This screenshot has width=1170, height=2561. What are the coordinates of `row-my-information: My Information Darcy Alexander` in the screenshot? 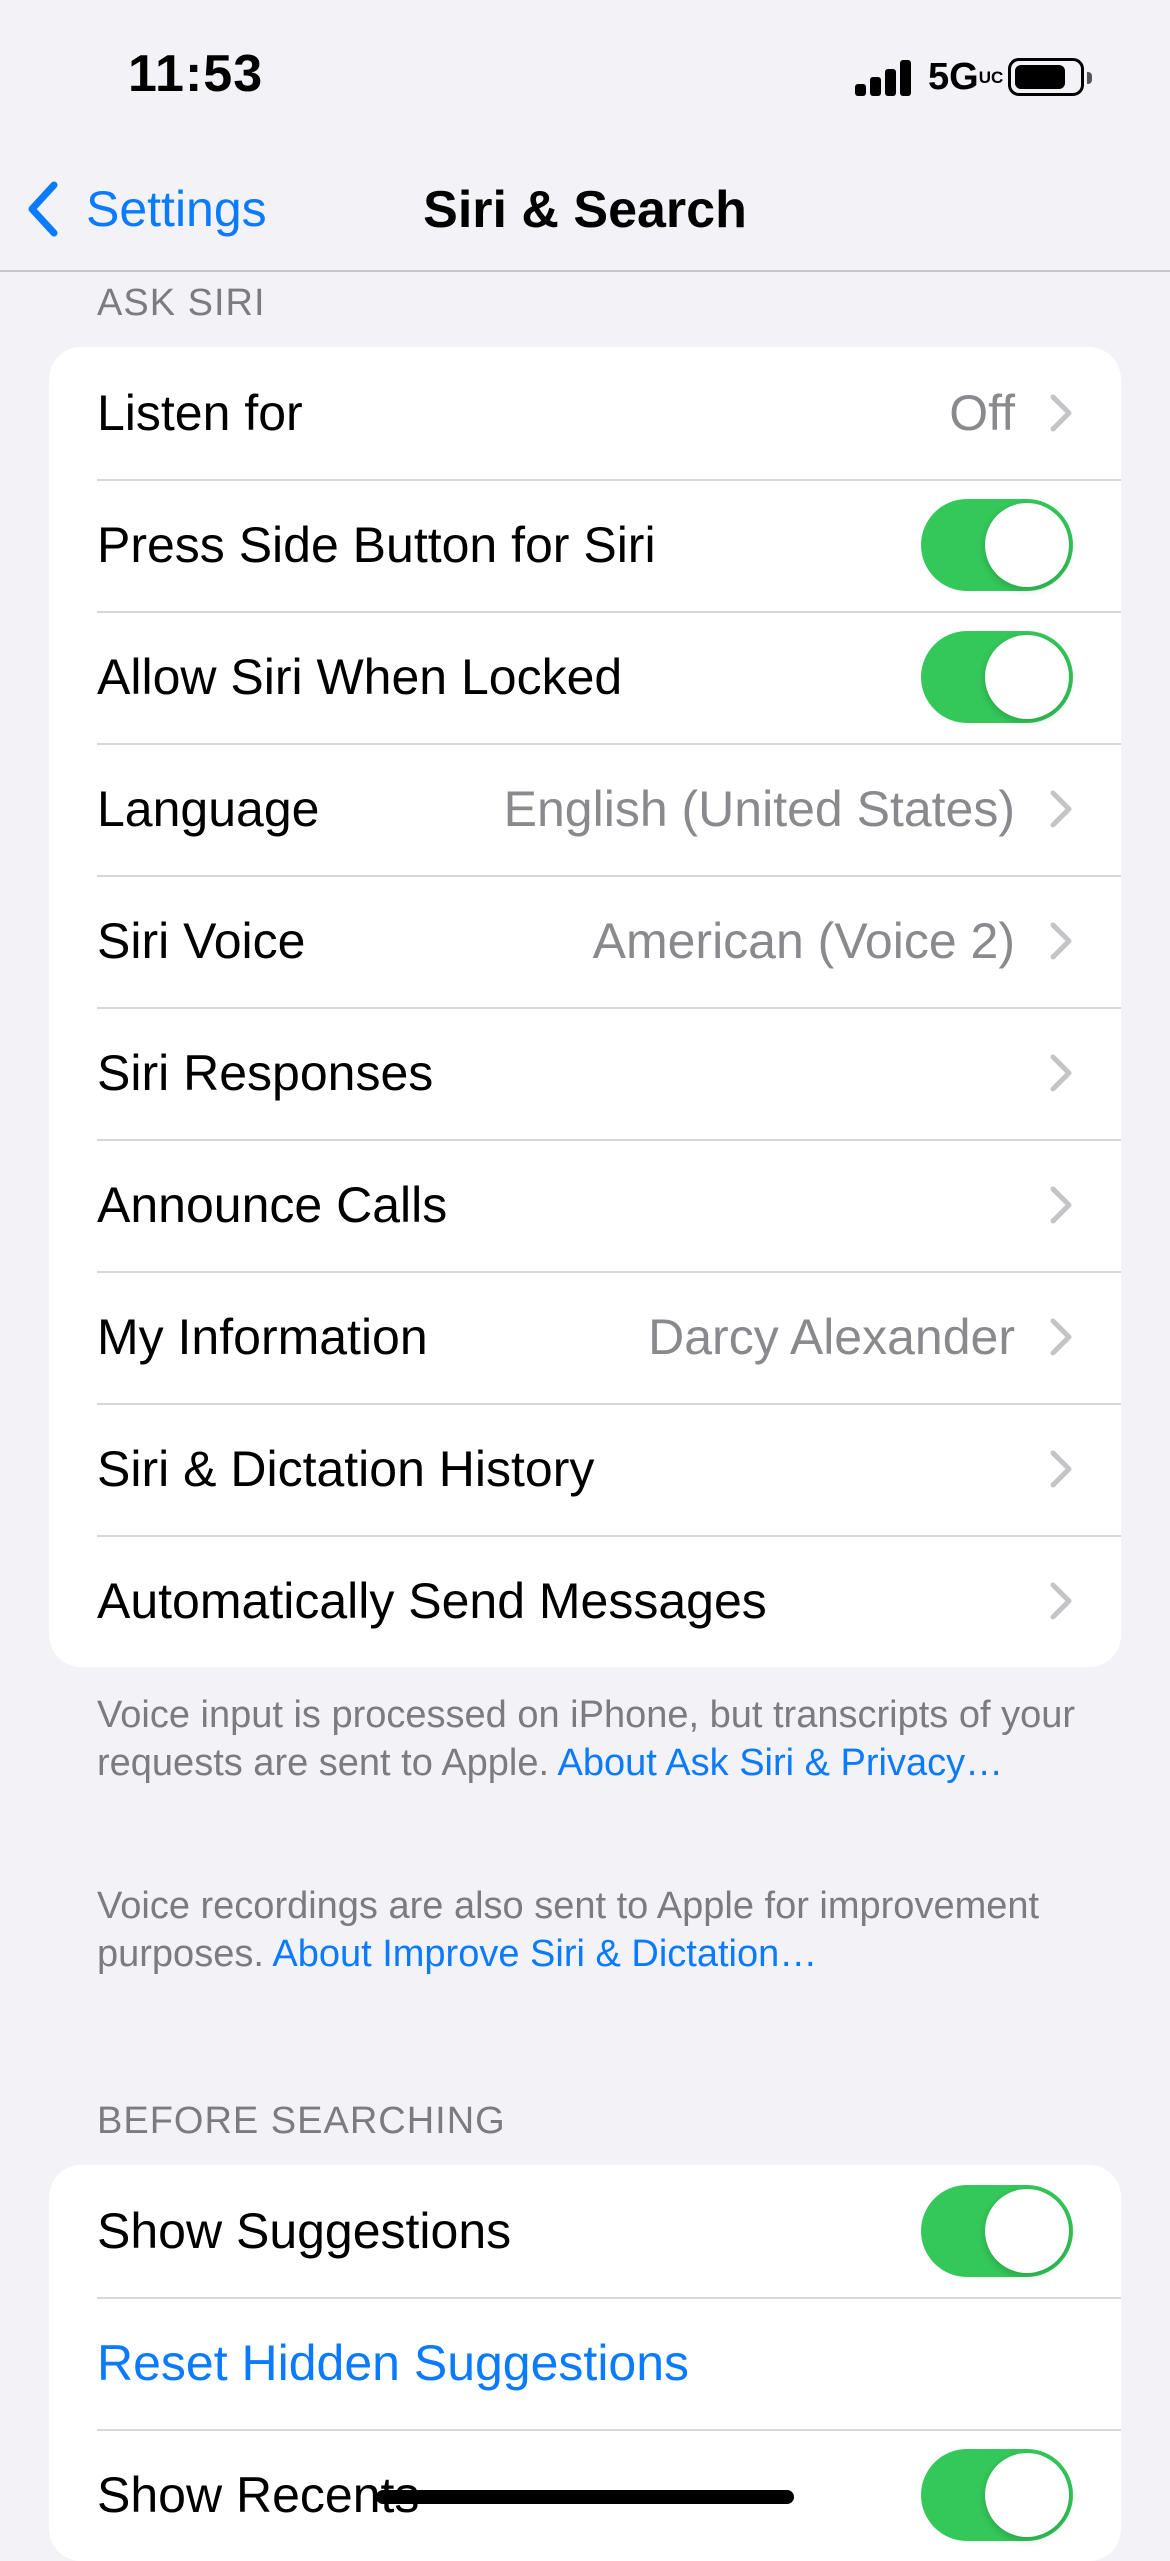 It's located at (585, 1337).